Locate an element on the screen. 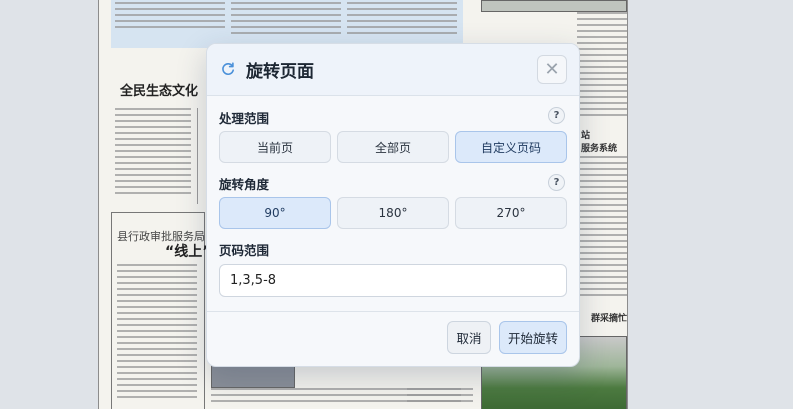 Image resolution: width=793 pixels, height=409 pixels. cancel-button: 取消 is located at coordinates (469, 337).